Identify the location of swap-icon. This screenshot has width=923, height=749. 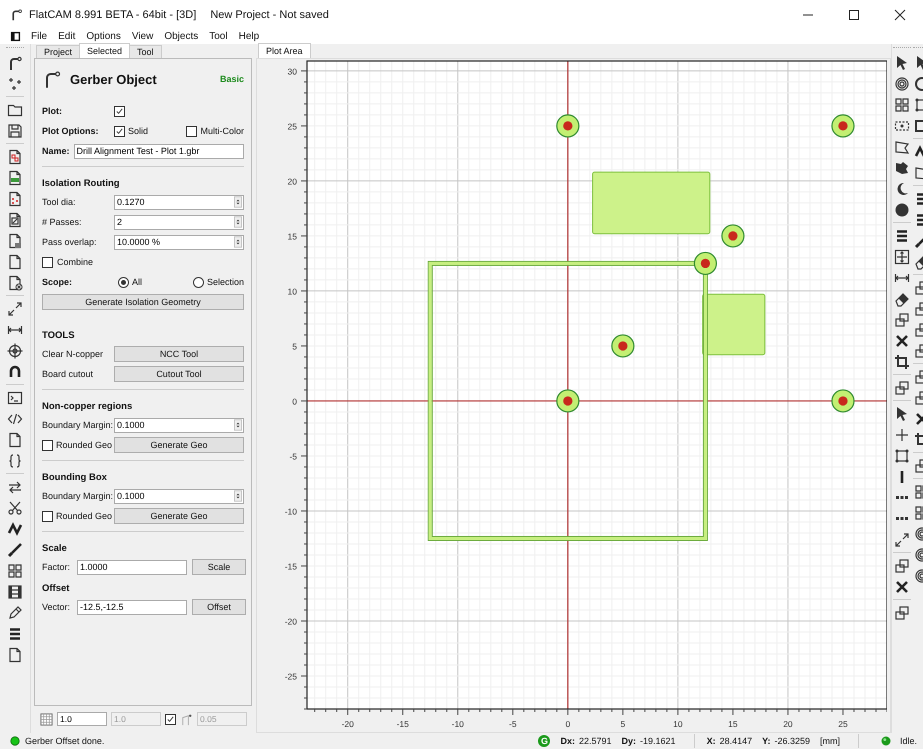
(15, 486).